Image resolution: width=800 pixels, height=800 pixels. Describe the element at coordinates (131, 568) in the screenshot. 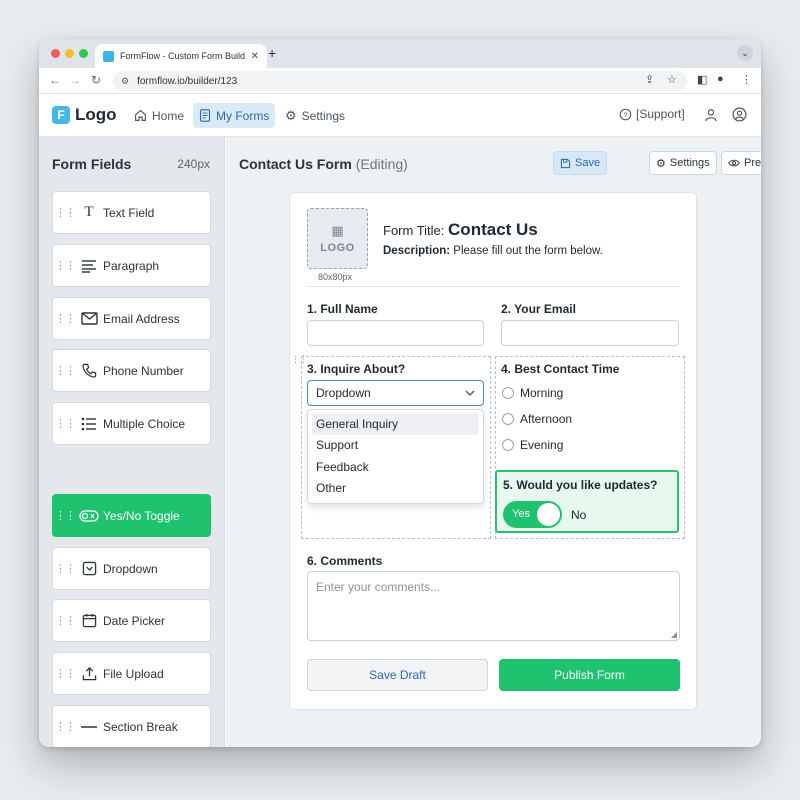

I see `field-item-dropdown: ⋮⋮ Dropdown` at that location.